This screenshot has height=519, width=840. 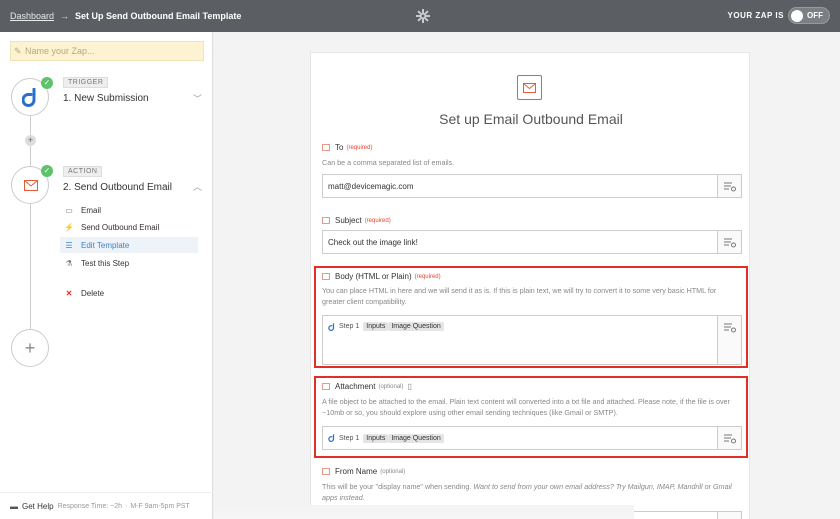 I want to click on sidebar-item-edit-template: ☰ Edit Template, so click(x=129, y=245).